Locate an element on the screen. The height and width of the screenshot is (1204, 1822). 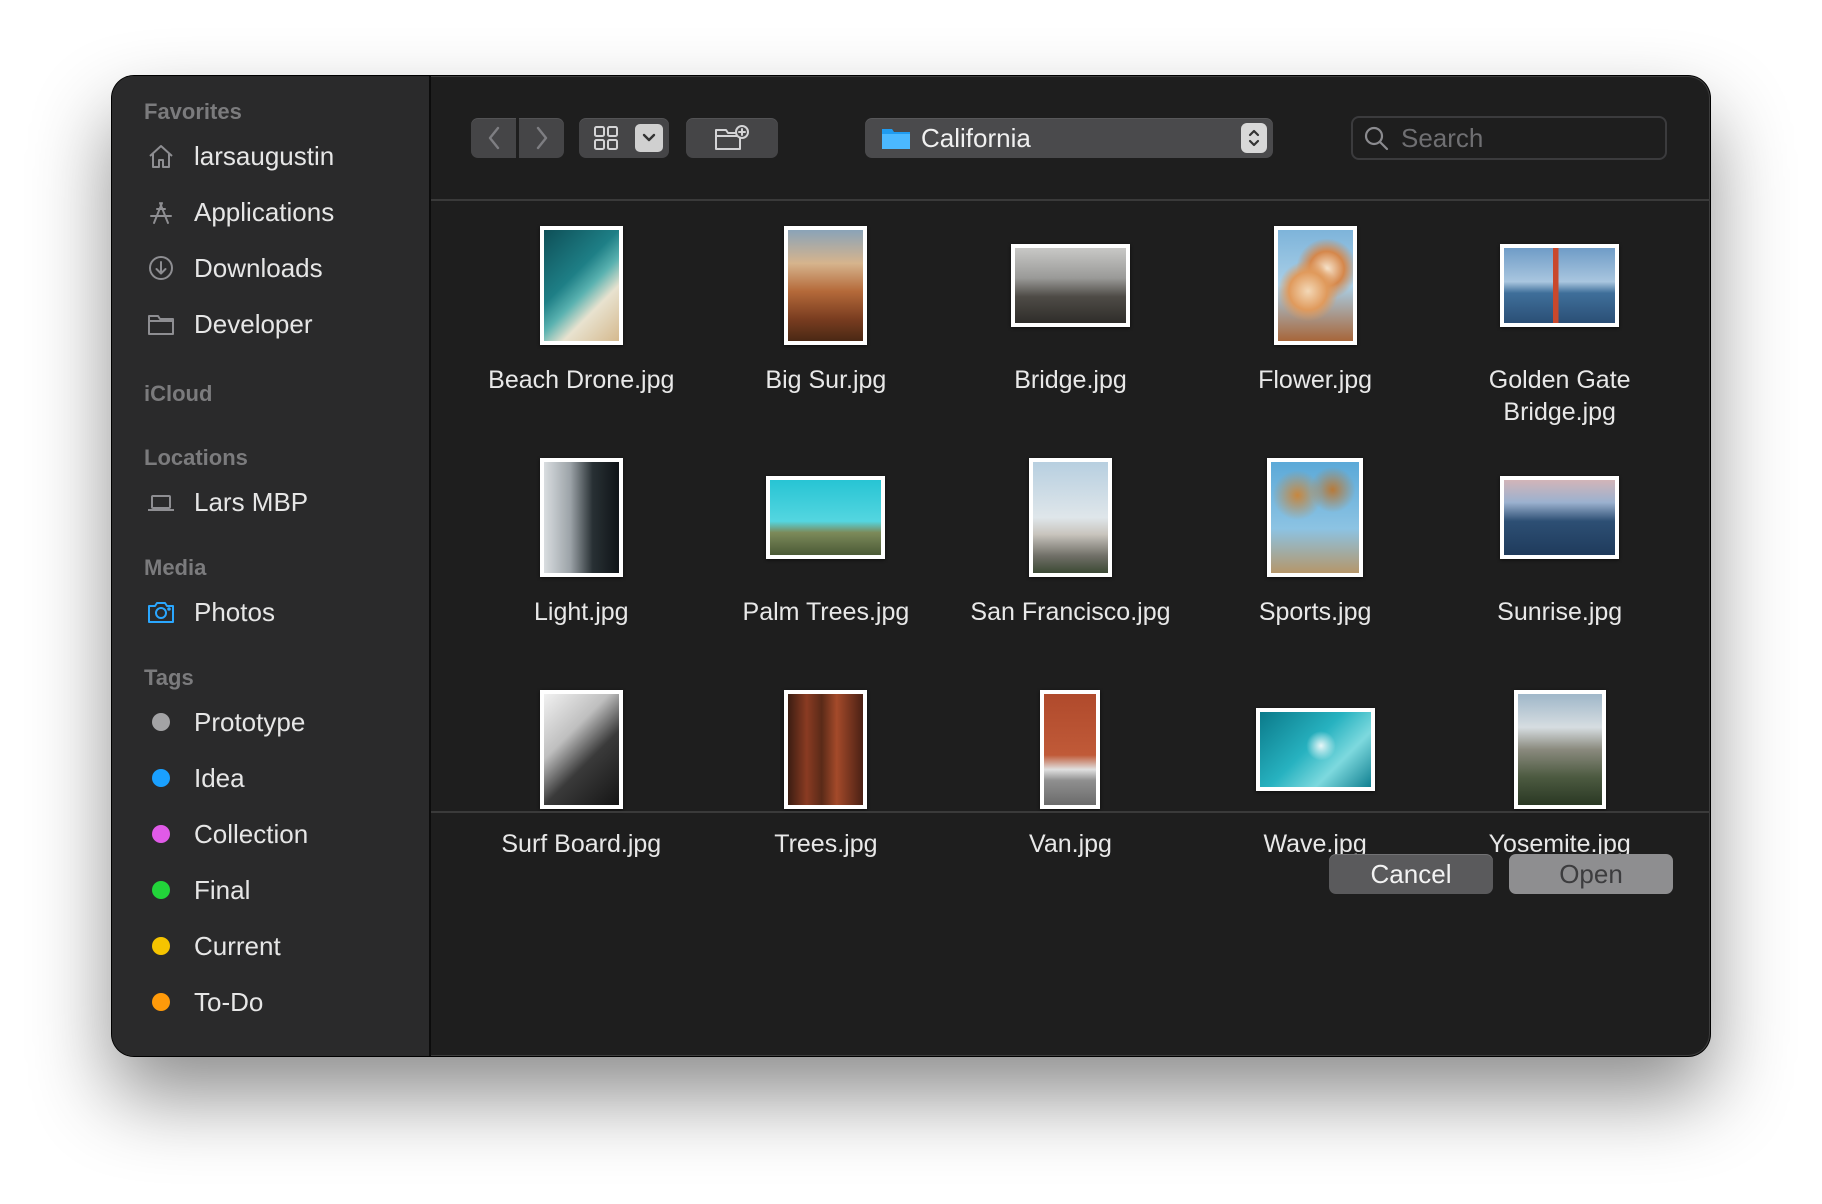
sidebar-item-tag-collection: Collection is located at coordinates (270, 834).